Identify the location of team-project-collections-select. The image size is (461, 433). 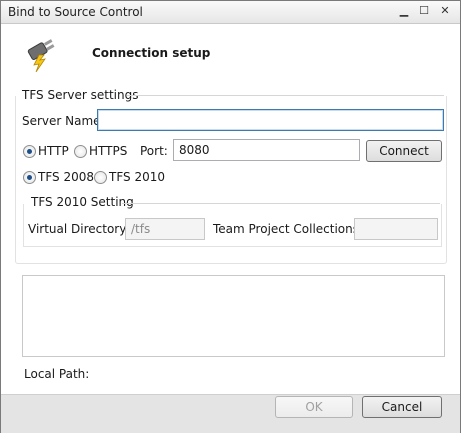
(396, 229).